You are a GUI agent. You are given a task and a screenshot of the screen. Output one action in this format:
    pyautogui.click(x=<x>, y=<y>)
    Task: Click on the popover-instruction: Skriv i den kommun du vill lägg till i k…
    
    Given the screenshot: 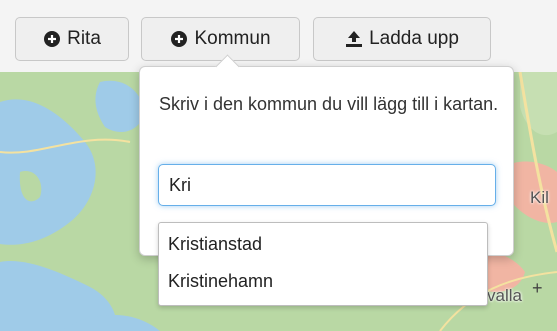 What is the action you would take?
    pyautogui.click(x=329, y=104)
    